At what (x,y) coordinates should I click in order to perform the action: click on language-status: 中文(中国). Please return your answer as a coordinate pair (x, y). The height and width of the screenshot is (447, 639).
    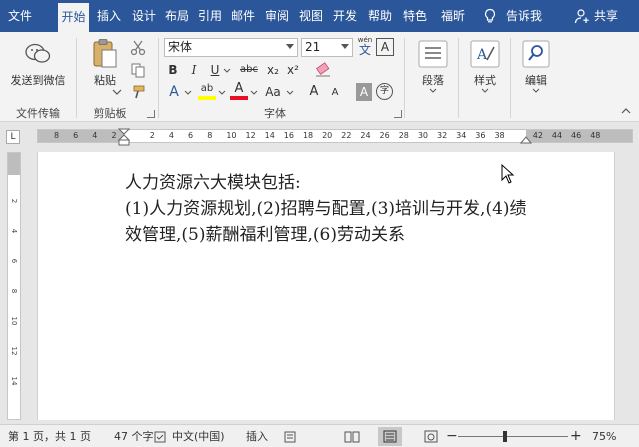
    Looking at the image, I should click on (198, 436).